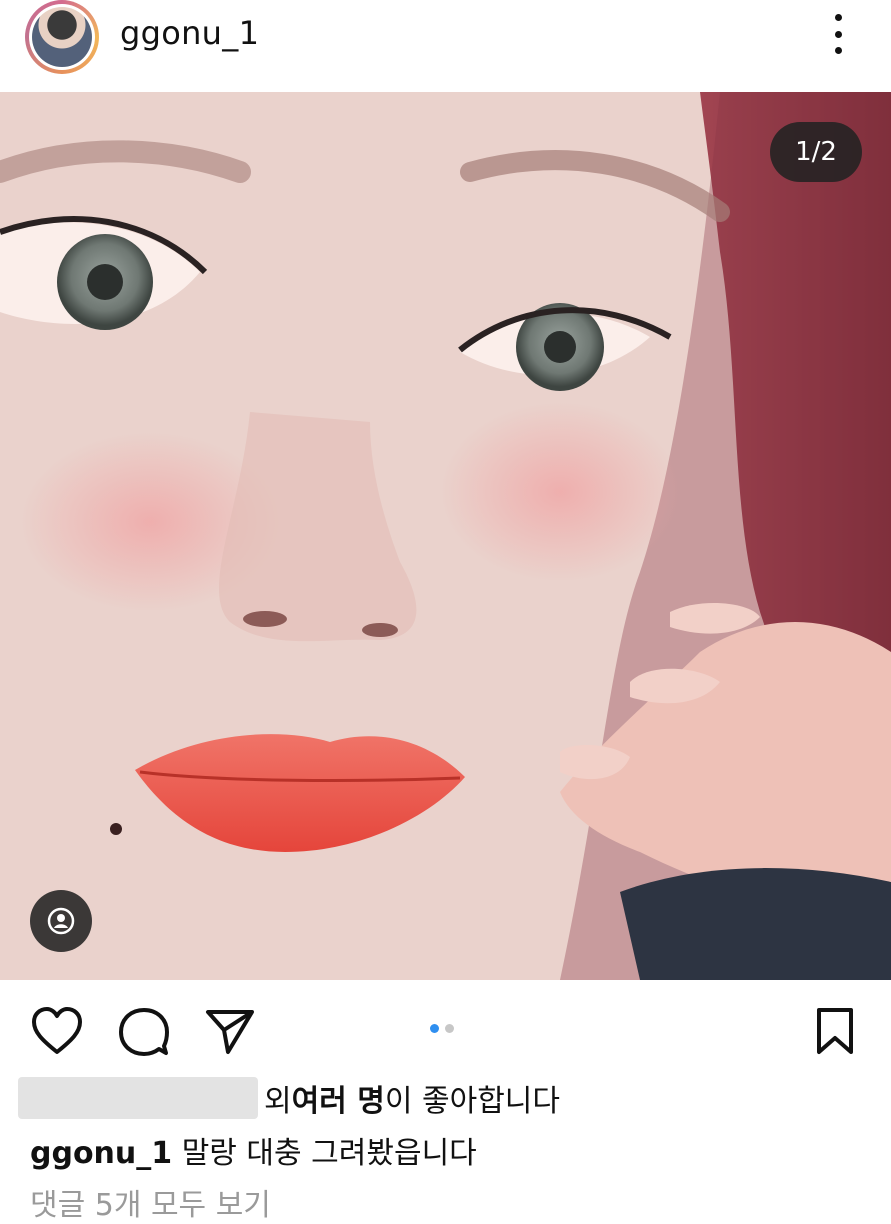 This screenshot has width=891, height=1224. Describe the element at coordinates (338, 1101) in the screenshot. I see `likes-others: 여러 명` at that location.